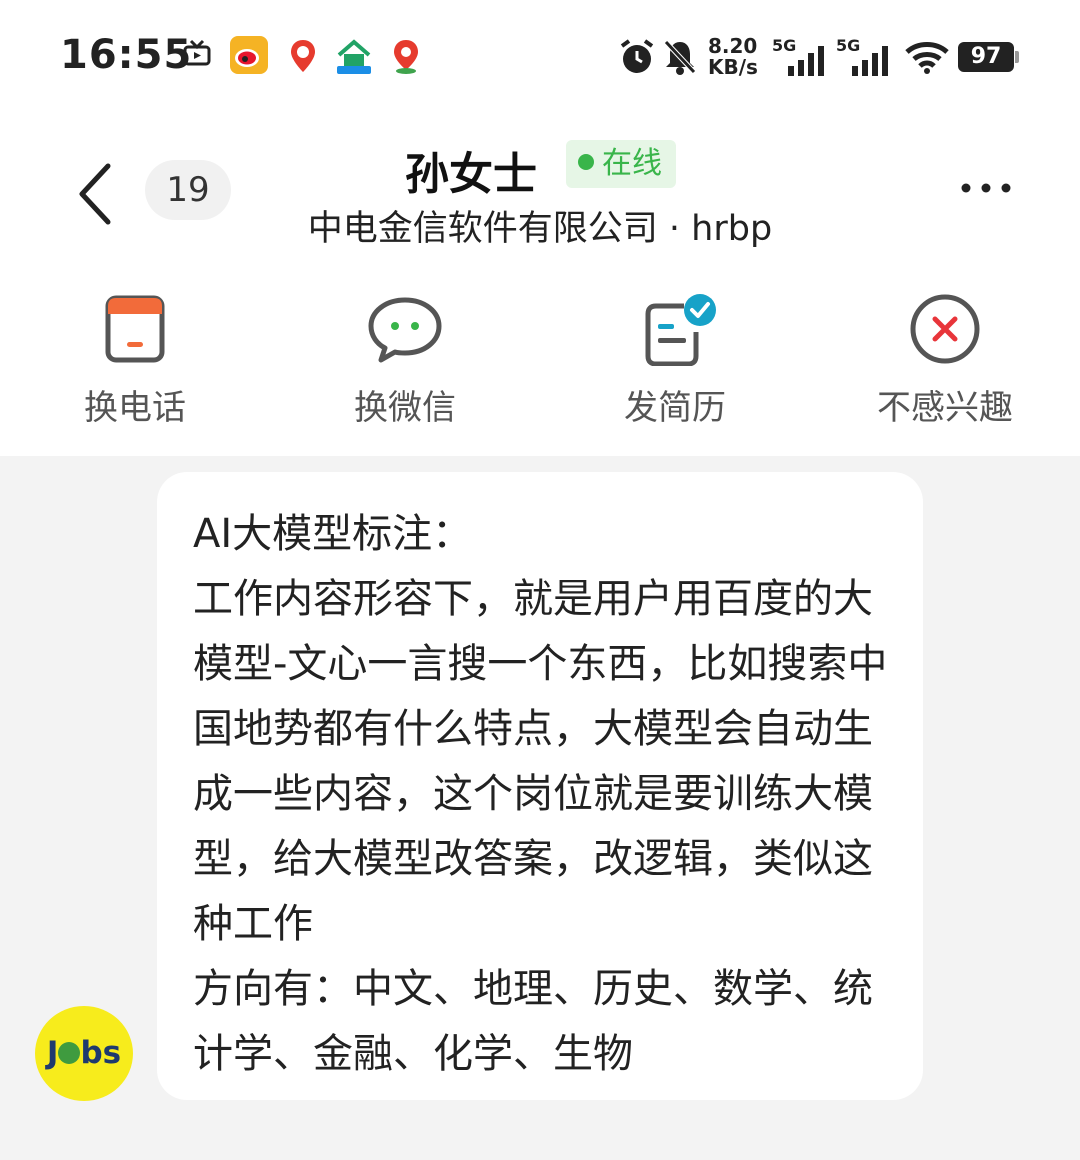  Describe the element at coordinates (945, 408) in the screenshot. I see `not-interested-label: 不感兴趣` at that location.